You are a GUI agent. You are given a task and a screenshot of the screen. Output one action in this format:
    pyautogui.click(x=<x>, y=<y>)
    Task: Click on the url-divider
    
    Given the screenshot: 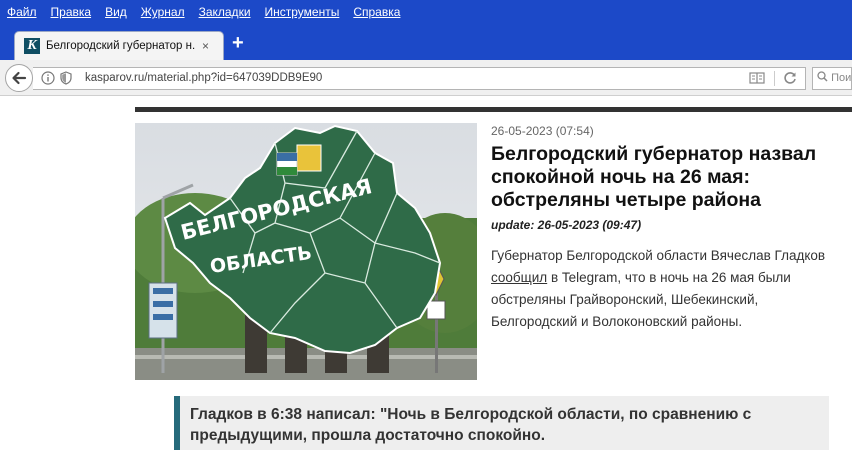 What is the action you would take?
    pyautogui.click(x=774, y=78)
    